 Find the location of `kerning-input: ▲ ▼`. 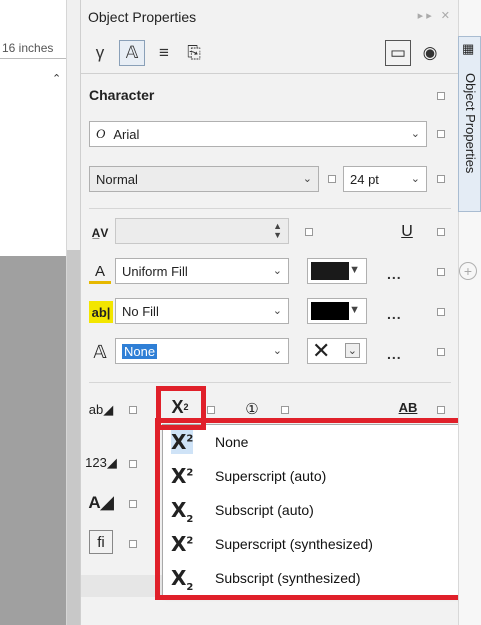

kerning-input: ▲ ▼ is located at coordinates (202, 231).